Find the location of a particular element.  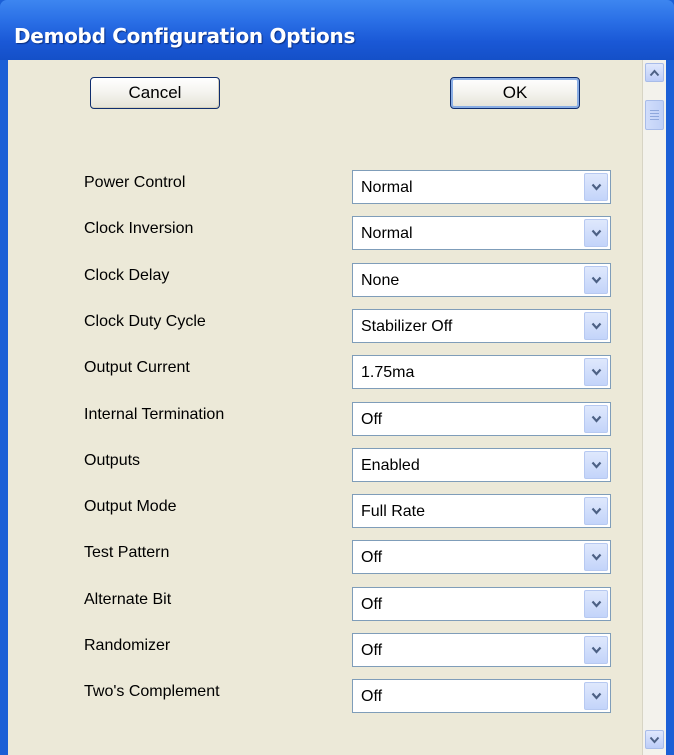

select-internal-termination: Off is located at coordinates (481, 419).